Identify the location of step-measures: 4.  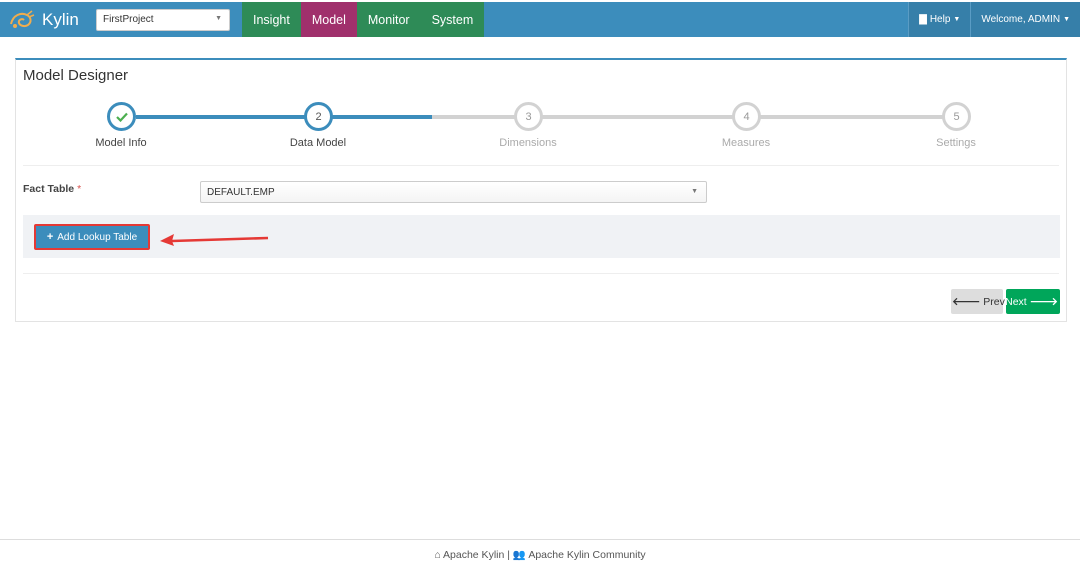
(746, 116).